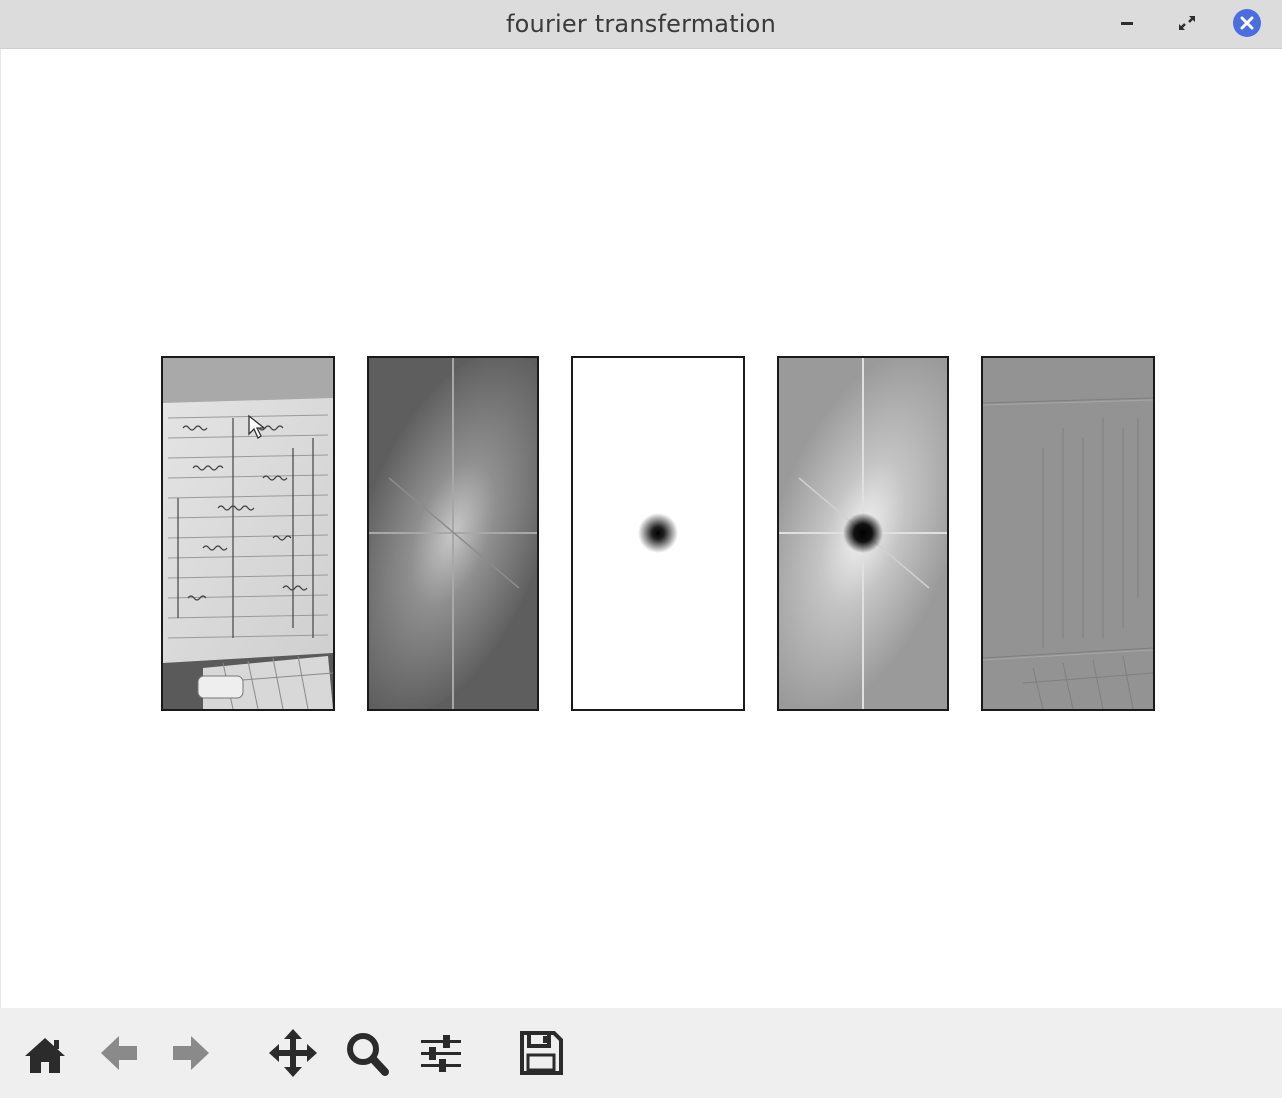 Image resolution: width=1282 pixels, height=1098 pixels. I want to click on magnitude-spectrum, so click(453, 533).